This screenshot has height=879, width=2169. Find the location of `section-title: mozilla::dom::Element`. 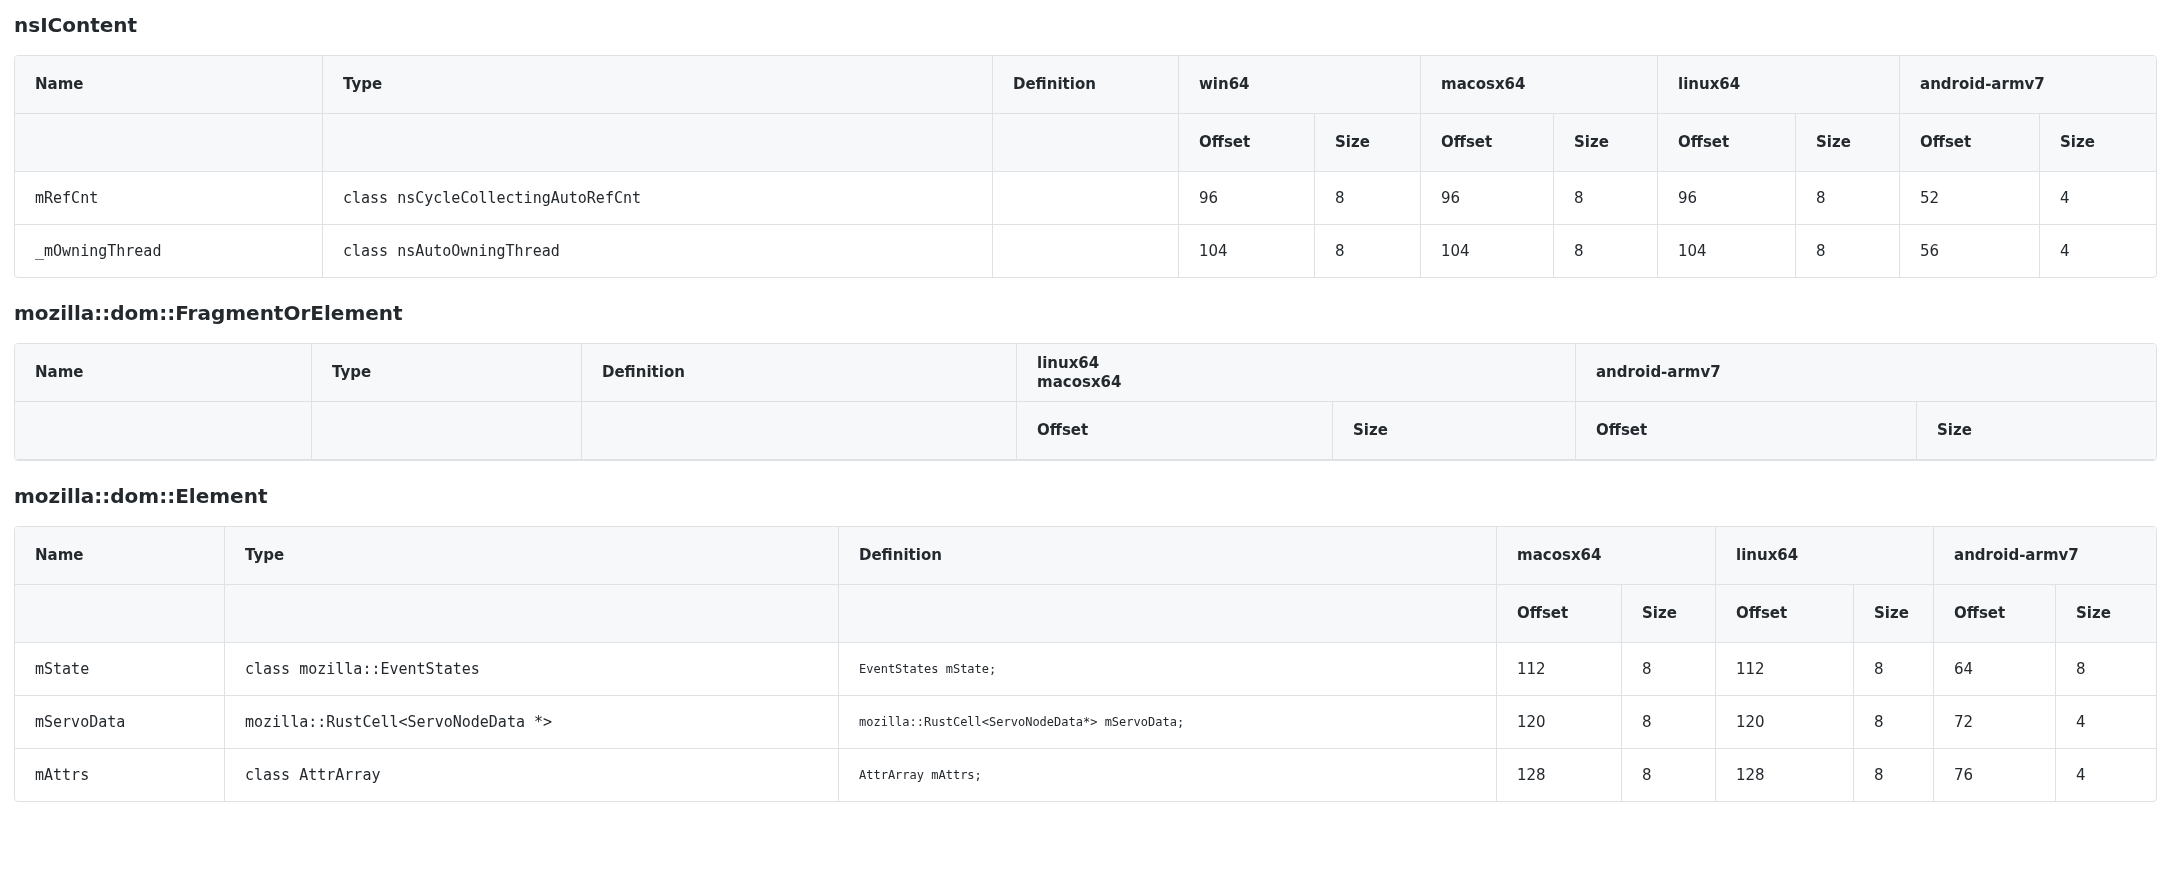

section-title: mozilla::dom::Element is located at coordinates (141, 496).